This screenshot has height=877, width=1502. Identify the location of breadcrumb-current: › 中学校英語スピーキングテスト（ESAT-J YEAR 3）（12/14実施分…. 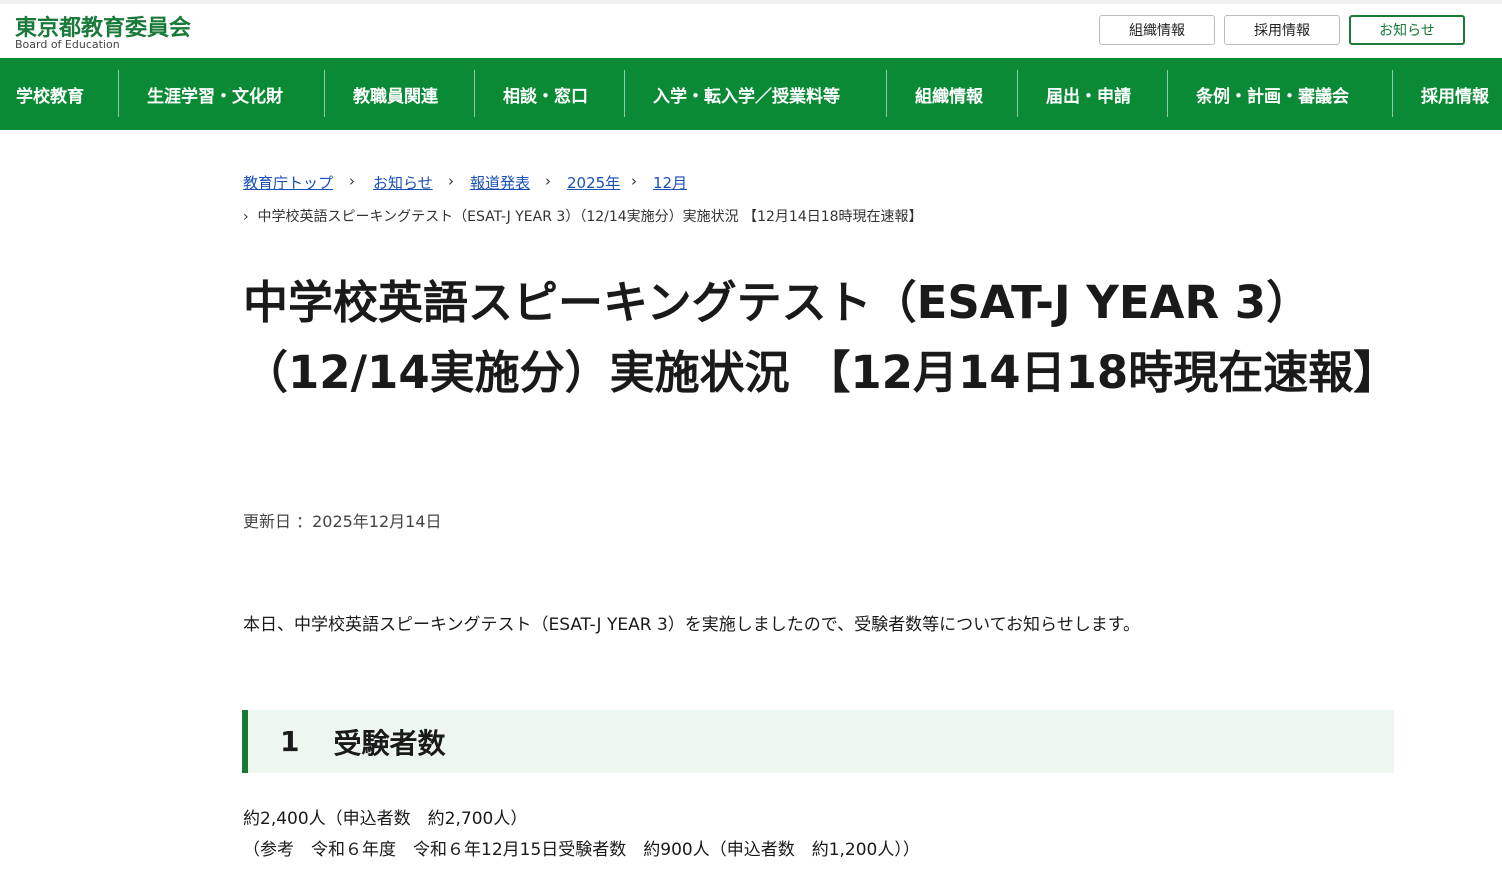
(583, 216).